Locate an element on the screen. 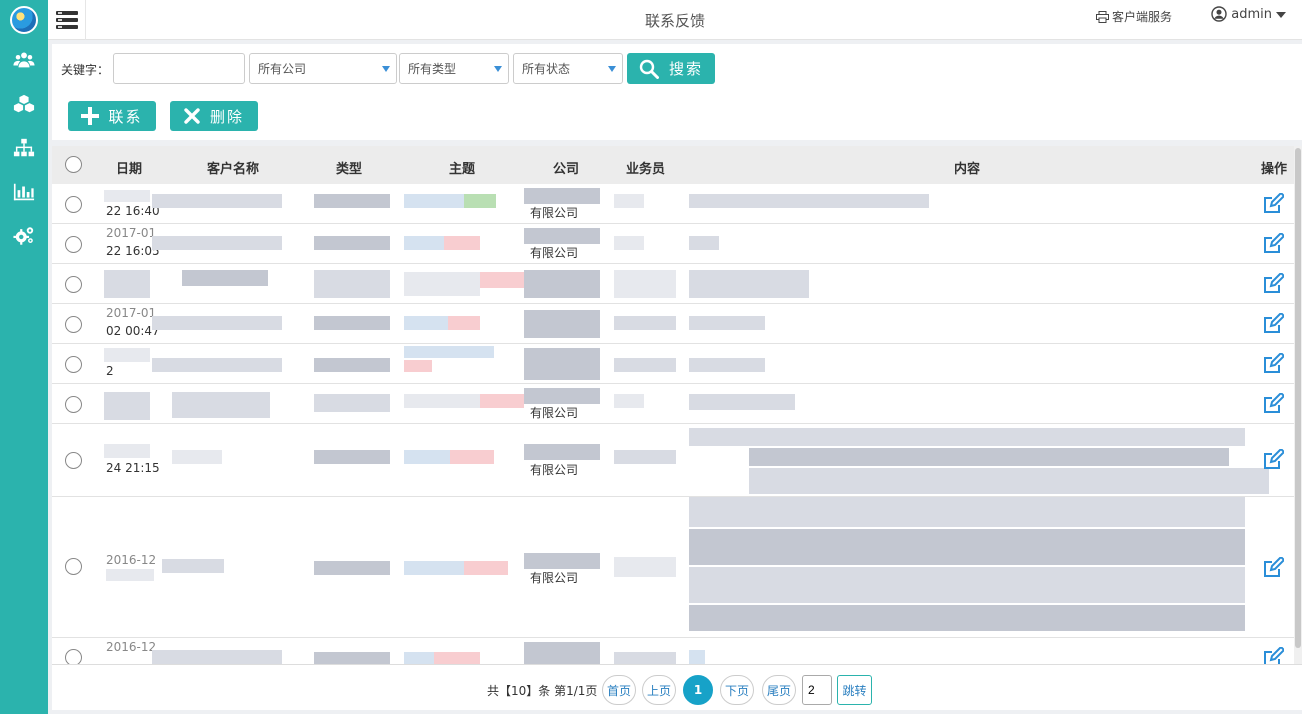 This screenshot has width=1302, height=714. table-row: 2 is located at coordinates (673, 364).